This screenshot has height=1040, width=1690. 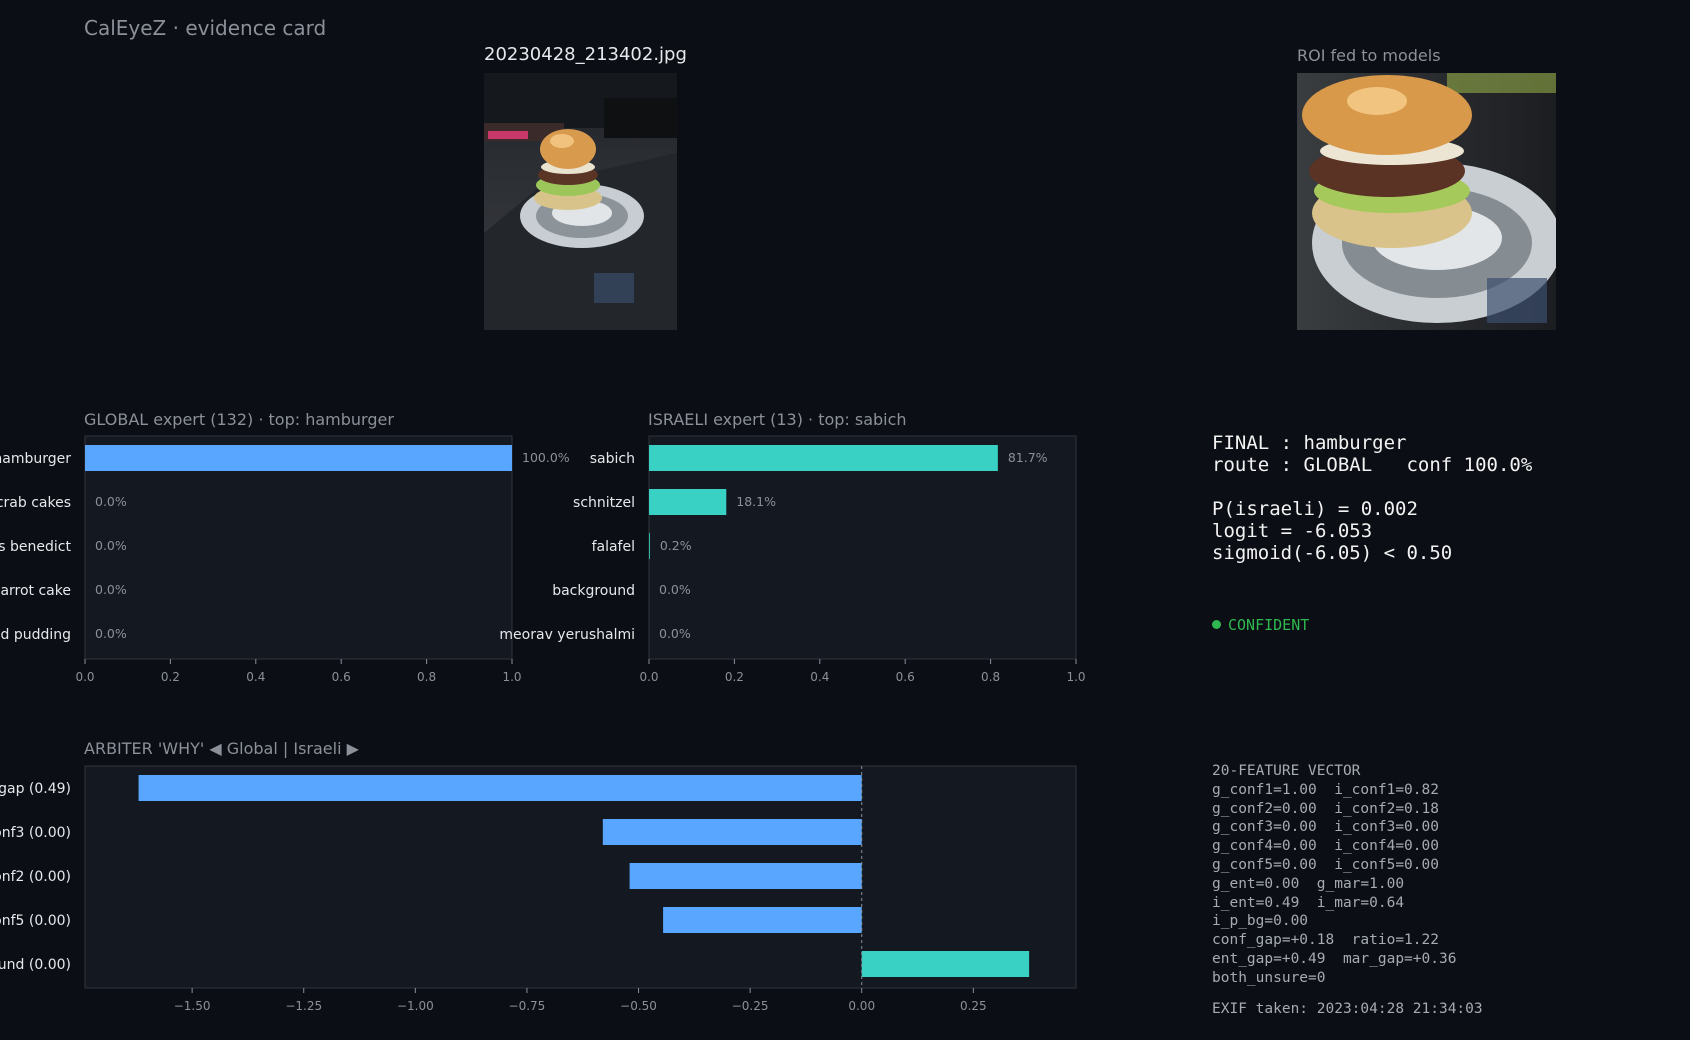 I want to click on arbiter-feature-label: i_p_background (0.00), so click(x=35, y=965).